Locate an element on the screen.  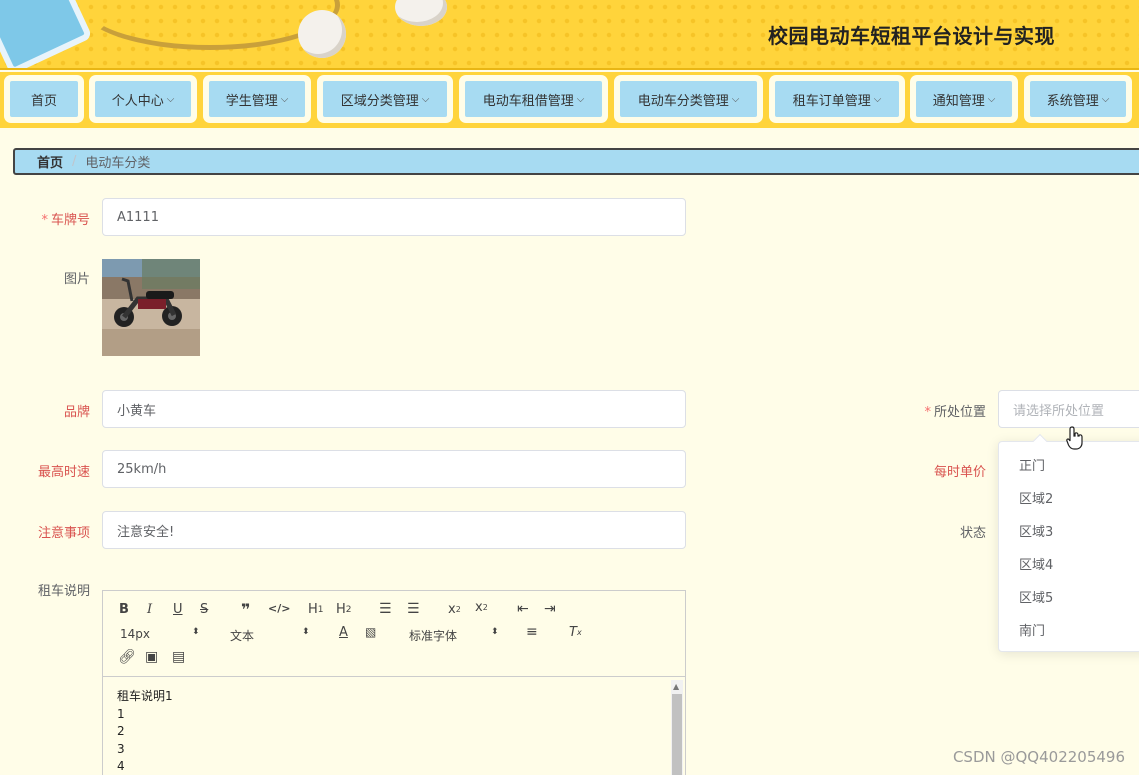
nav-item-area-category: 区域分类管理 ⌵ is located at coordinates (385, 99).